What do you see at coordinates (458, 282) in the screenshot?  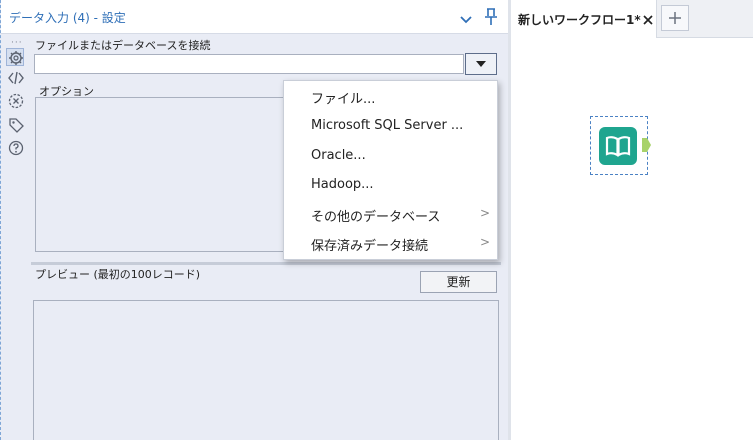 I see `refresh-button: 更新` at bounding box center [458, 282].